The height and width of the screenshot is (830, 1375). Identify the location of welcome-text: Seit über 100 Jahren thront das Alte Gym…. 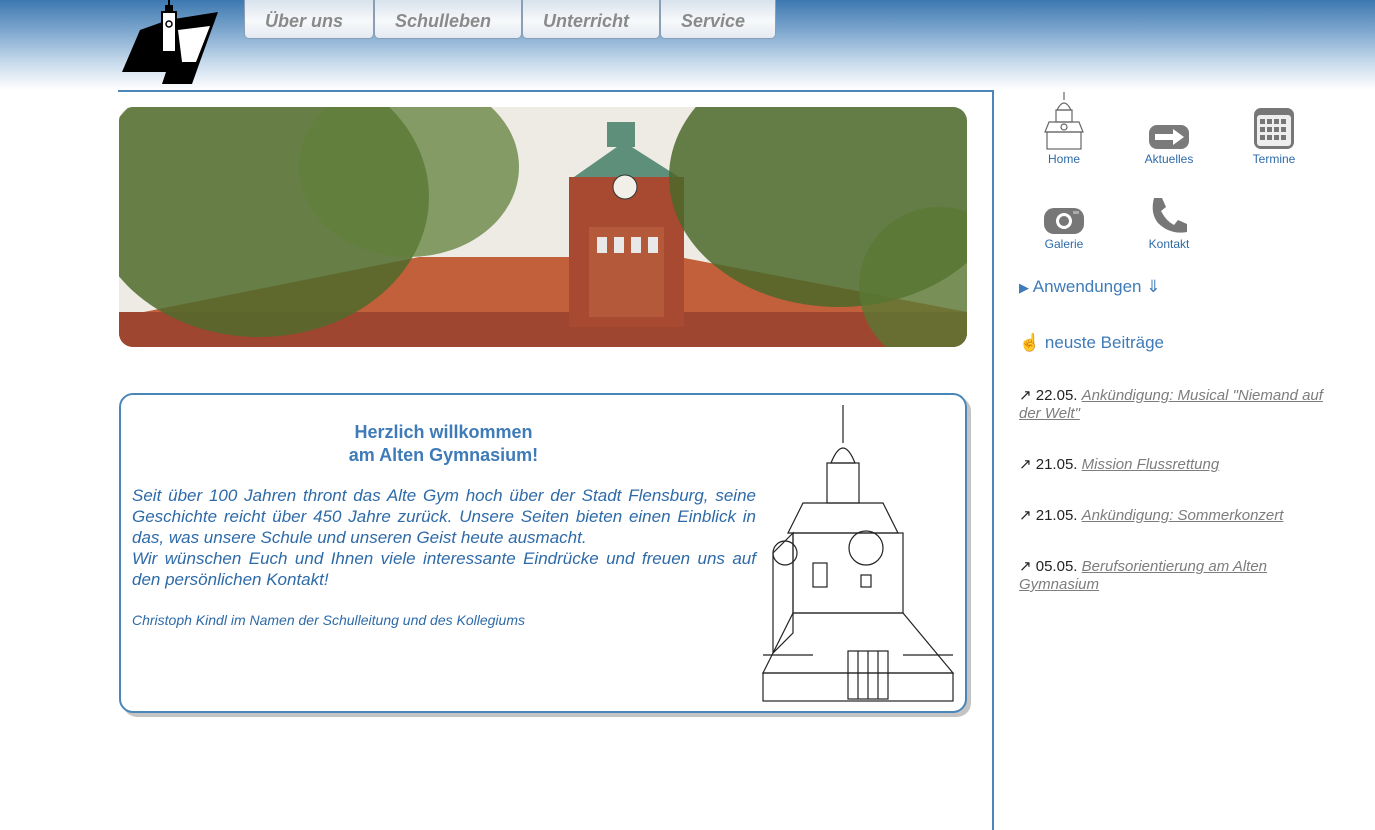
(444, 537).